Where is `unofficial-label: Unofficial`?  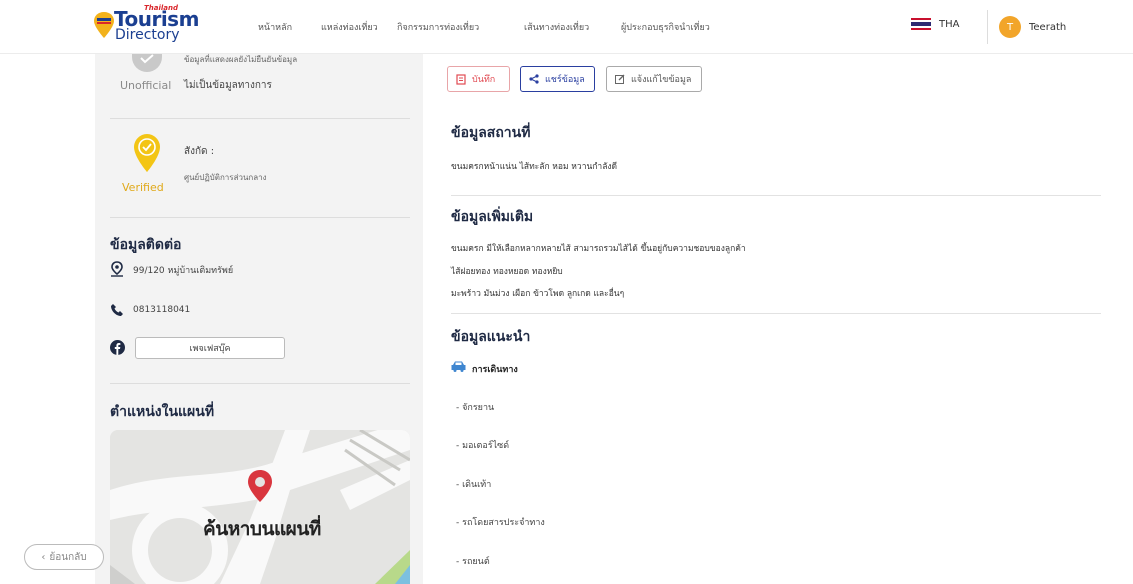
unofficial-label: Unofficial is located at coordinates (146, 85).